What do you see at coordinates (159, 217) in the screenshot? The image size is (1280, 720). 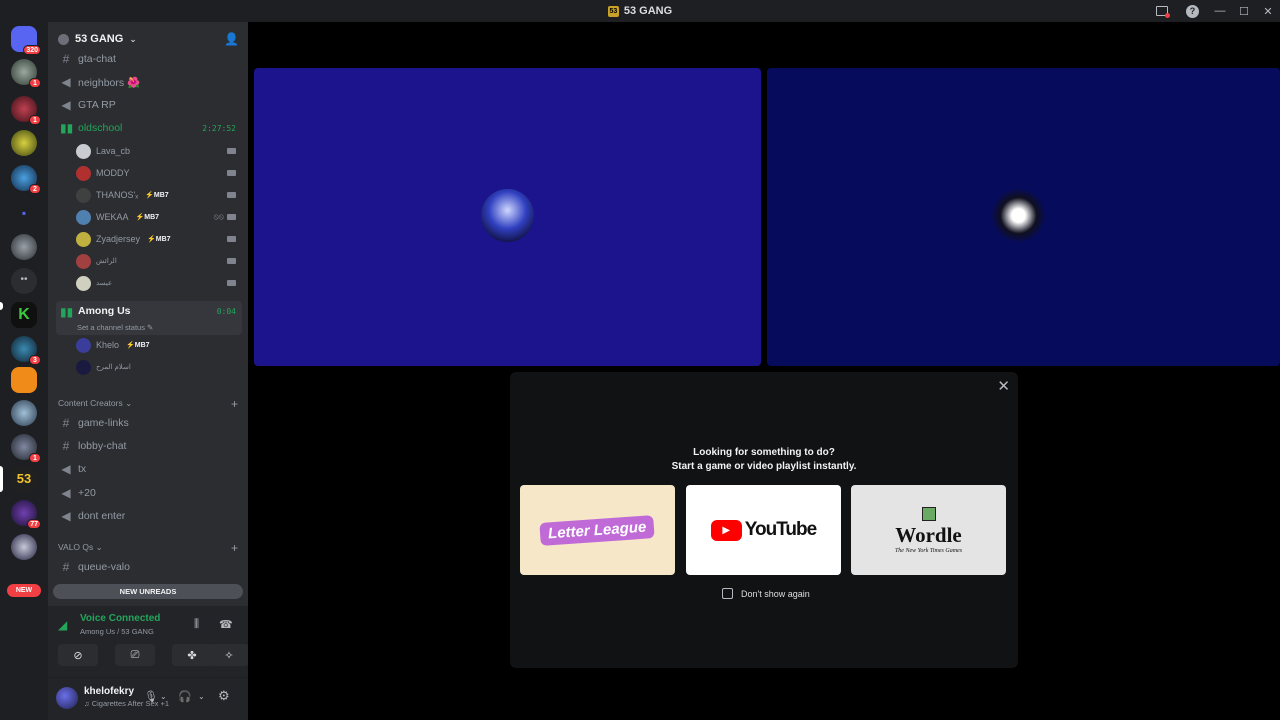 I see `voice-user: WEKAA ⚡MB7 ⦸⦸` at bounding box center [159, 217].